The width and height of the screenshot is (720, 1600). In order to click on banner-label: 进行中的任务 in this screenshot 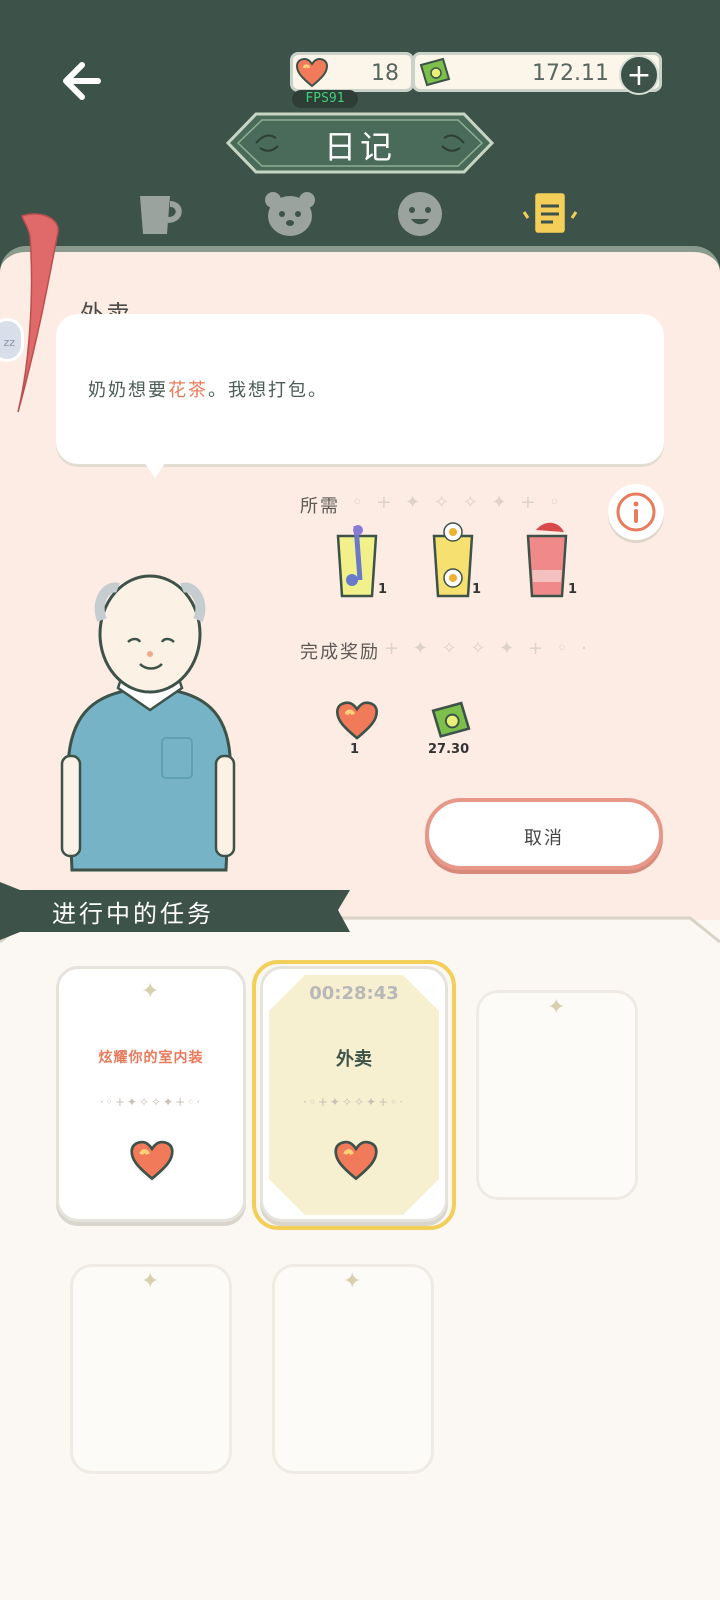, I will do `click(133, 914)`.